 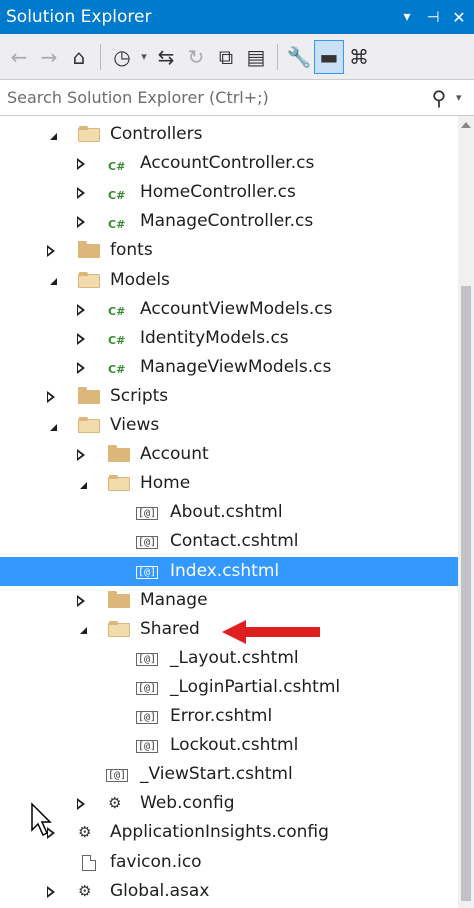 I want to click on tree-item-about-cshtml: [@] About.cshtml, so click(x=229, y=512).